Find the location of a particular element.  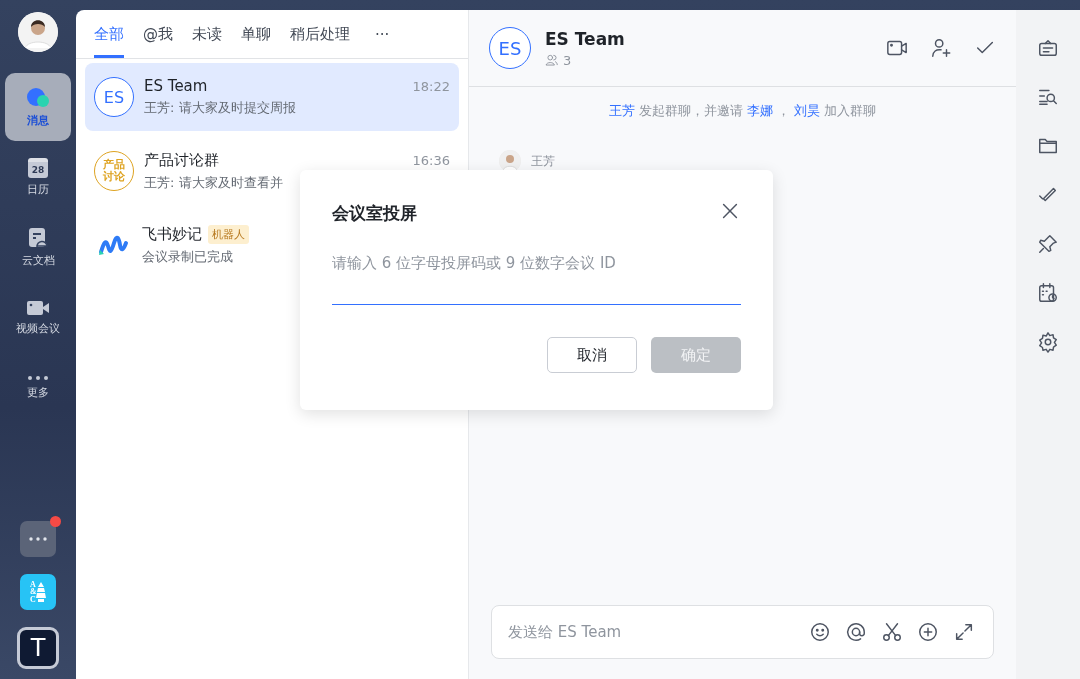

nav-label: 日历 is located at coordinates (38, 189).